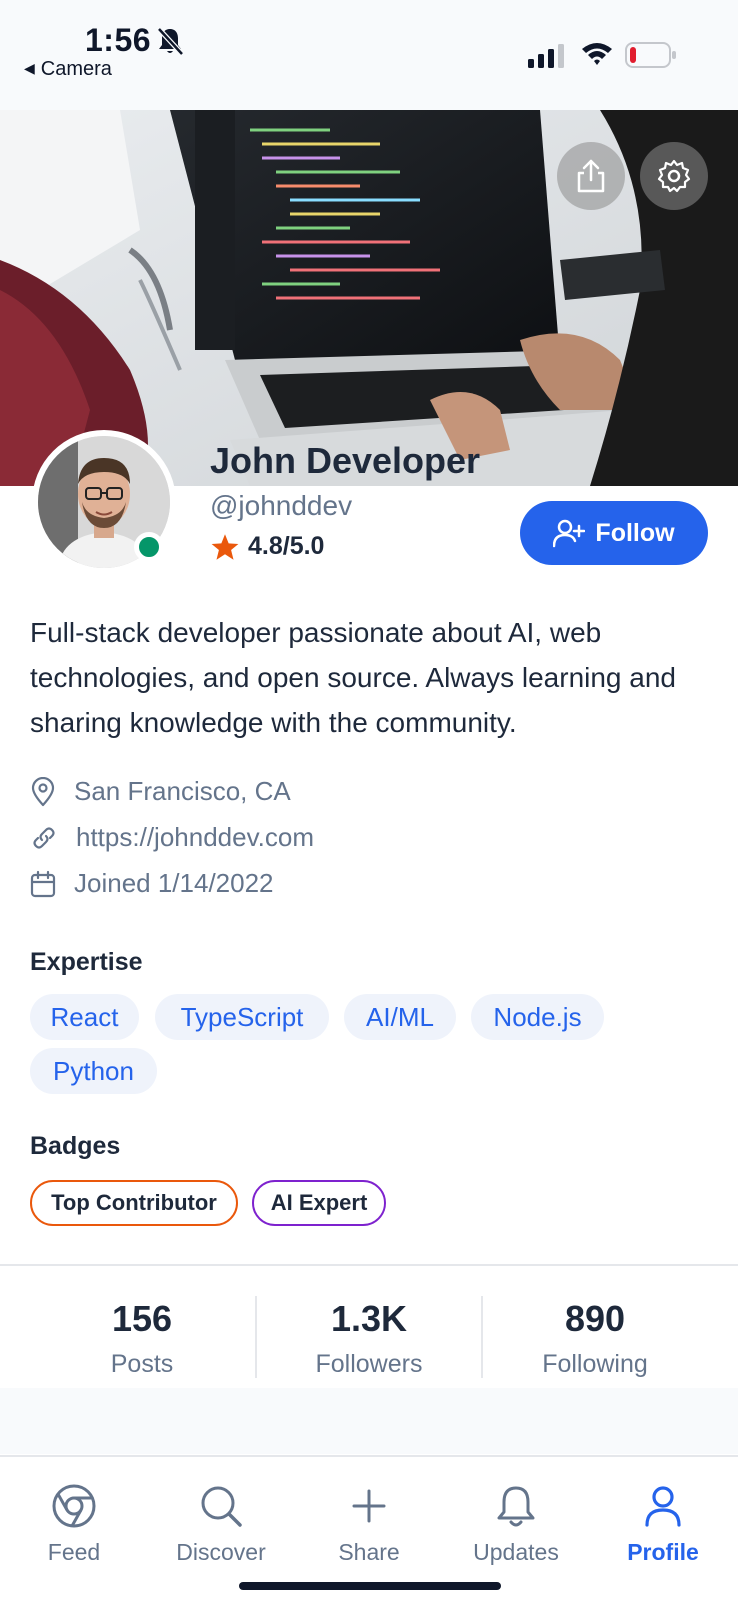 The width and height of the screenshot is (738, 1600). I want to click on user-plus-icon, so click(569, 533).